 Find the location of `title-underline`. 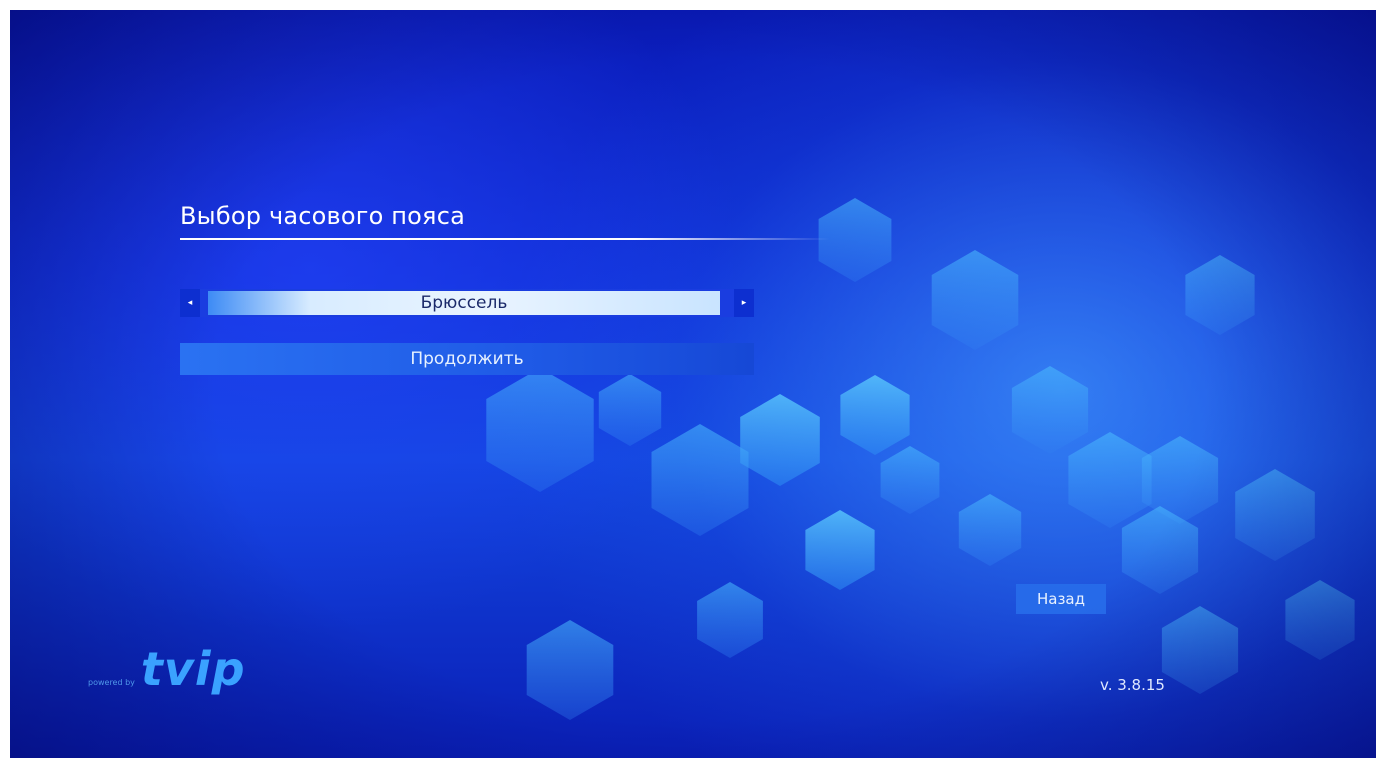

title-underline is located at coordinates (505, 239).